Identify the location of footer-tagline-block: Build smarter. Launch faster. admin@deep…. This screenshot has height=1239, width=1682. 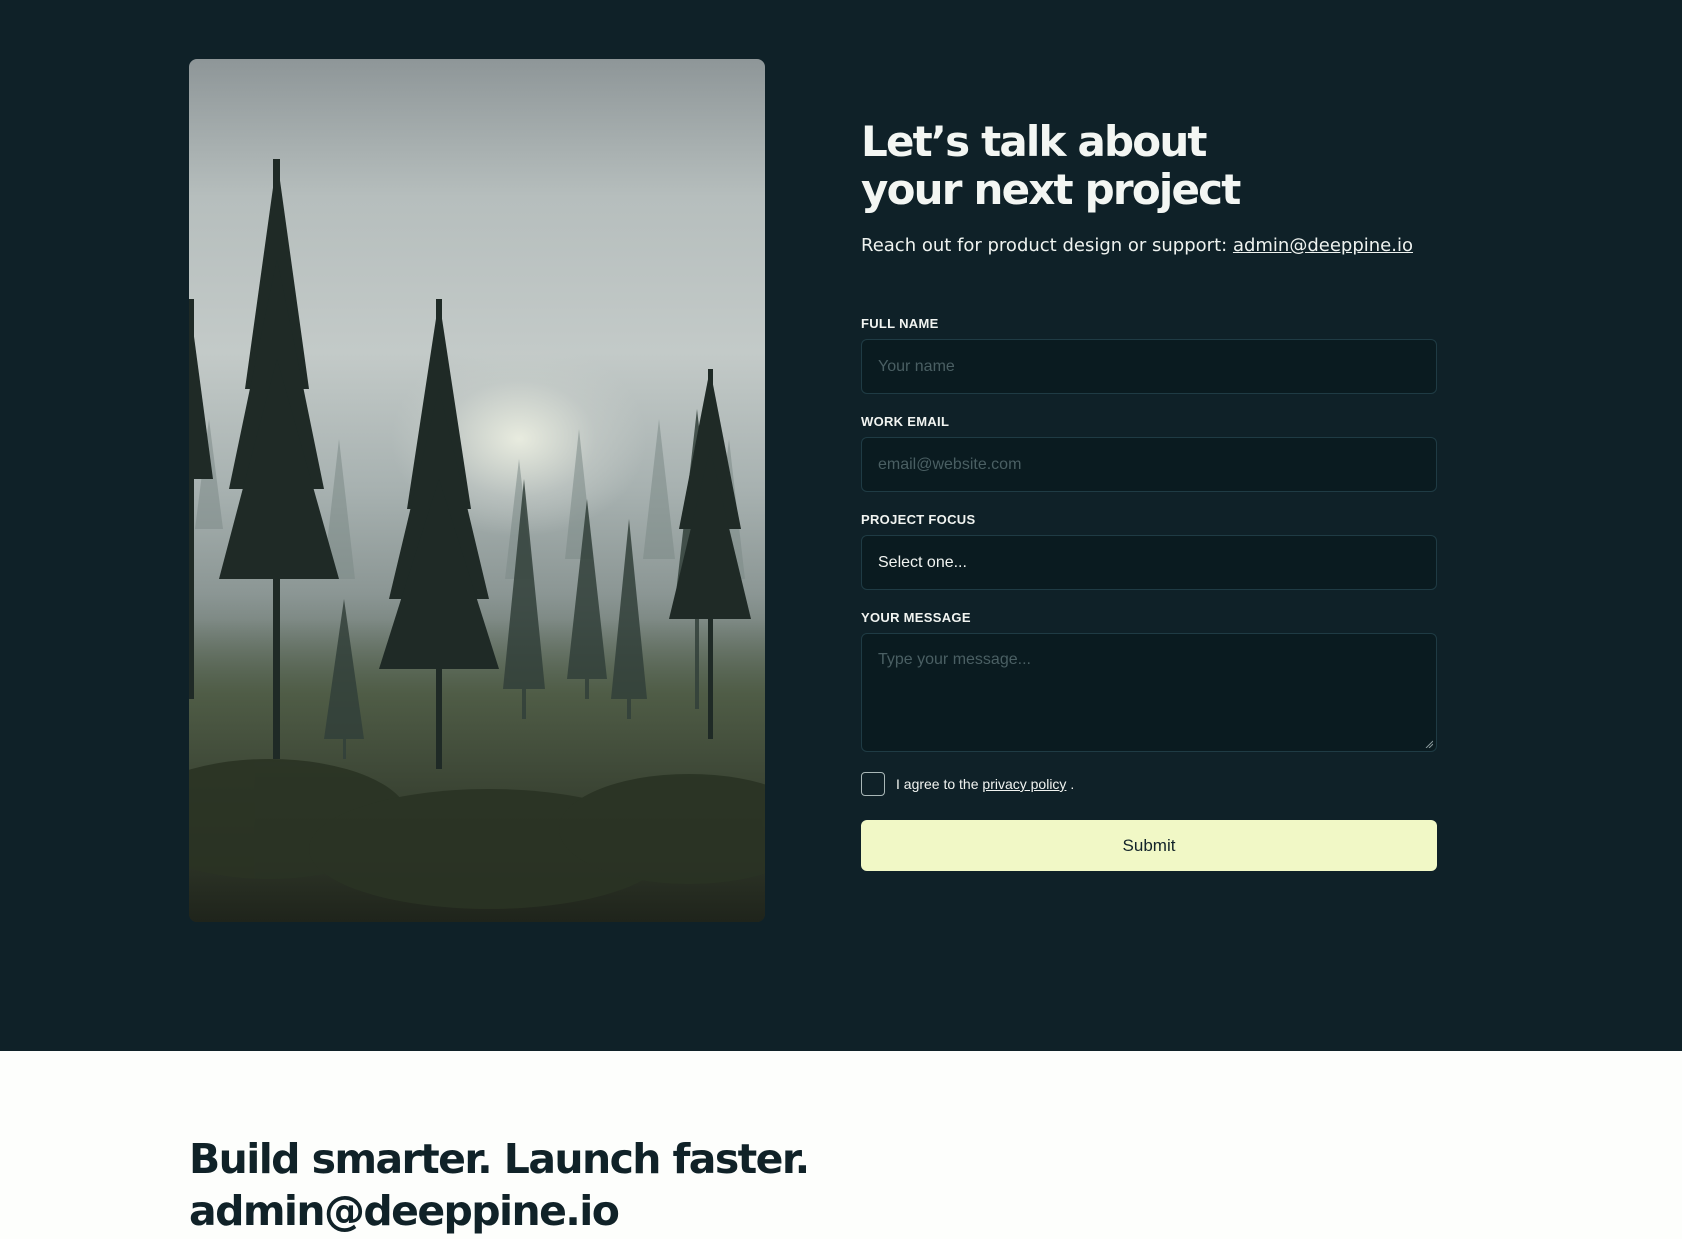
(499, 1185).